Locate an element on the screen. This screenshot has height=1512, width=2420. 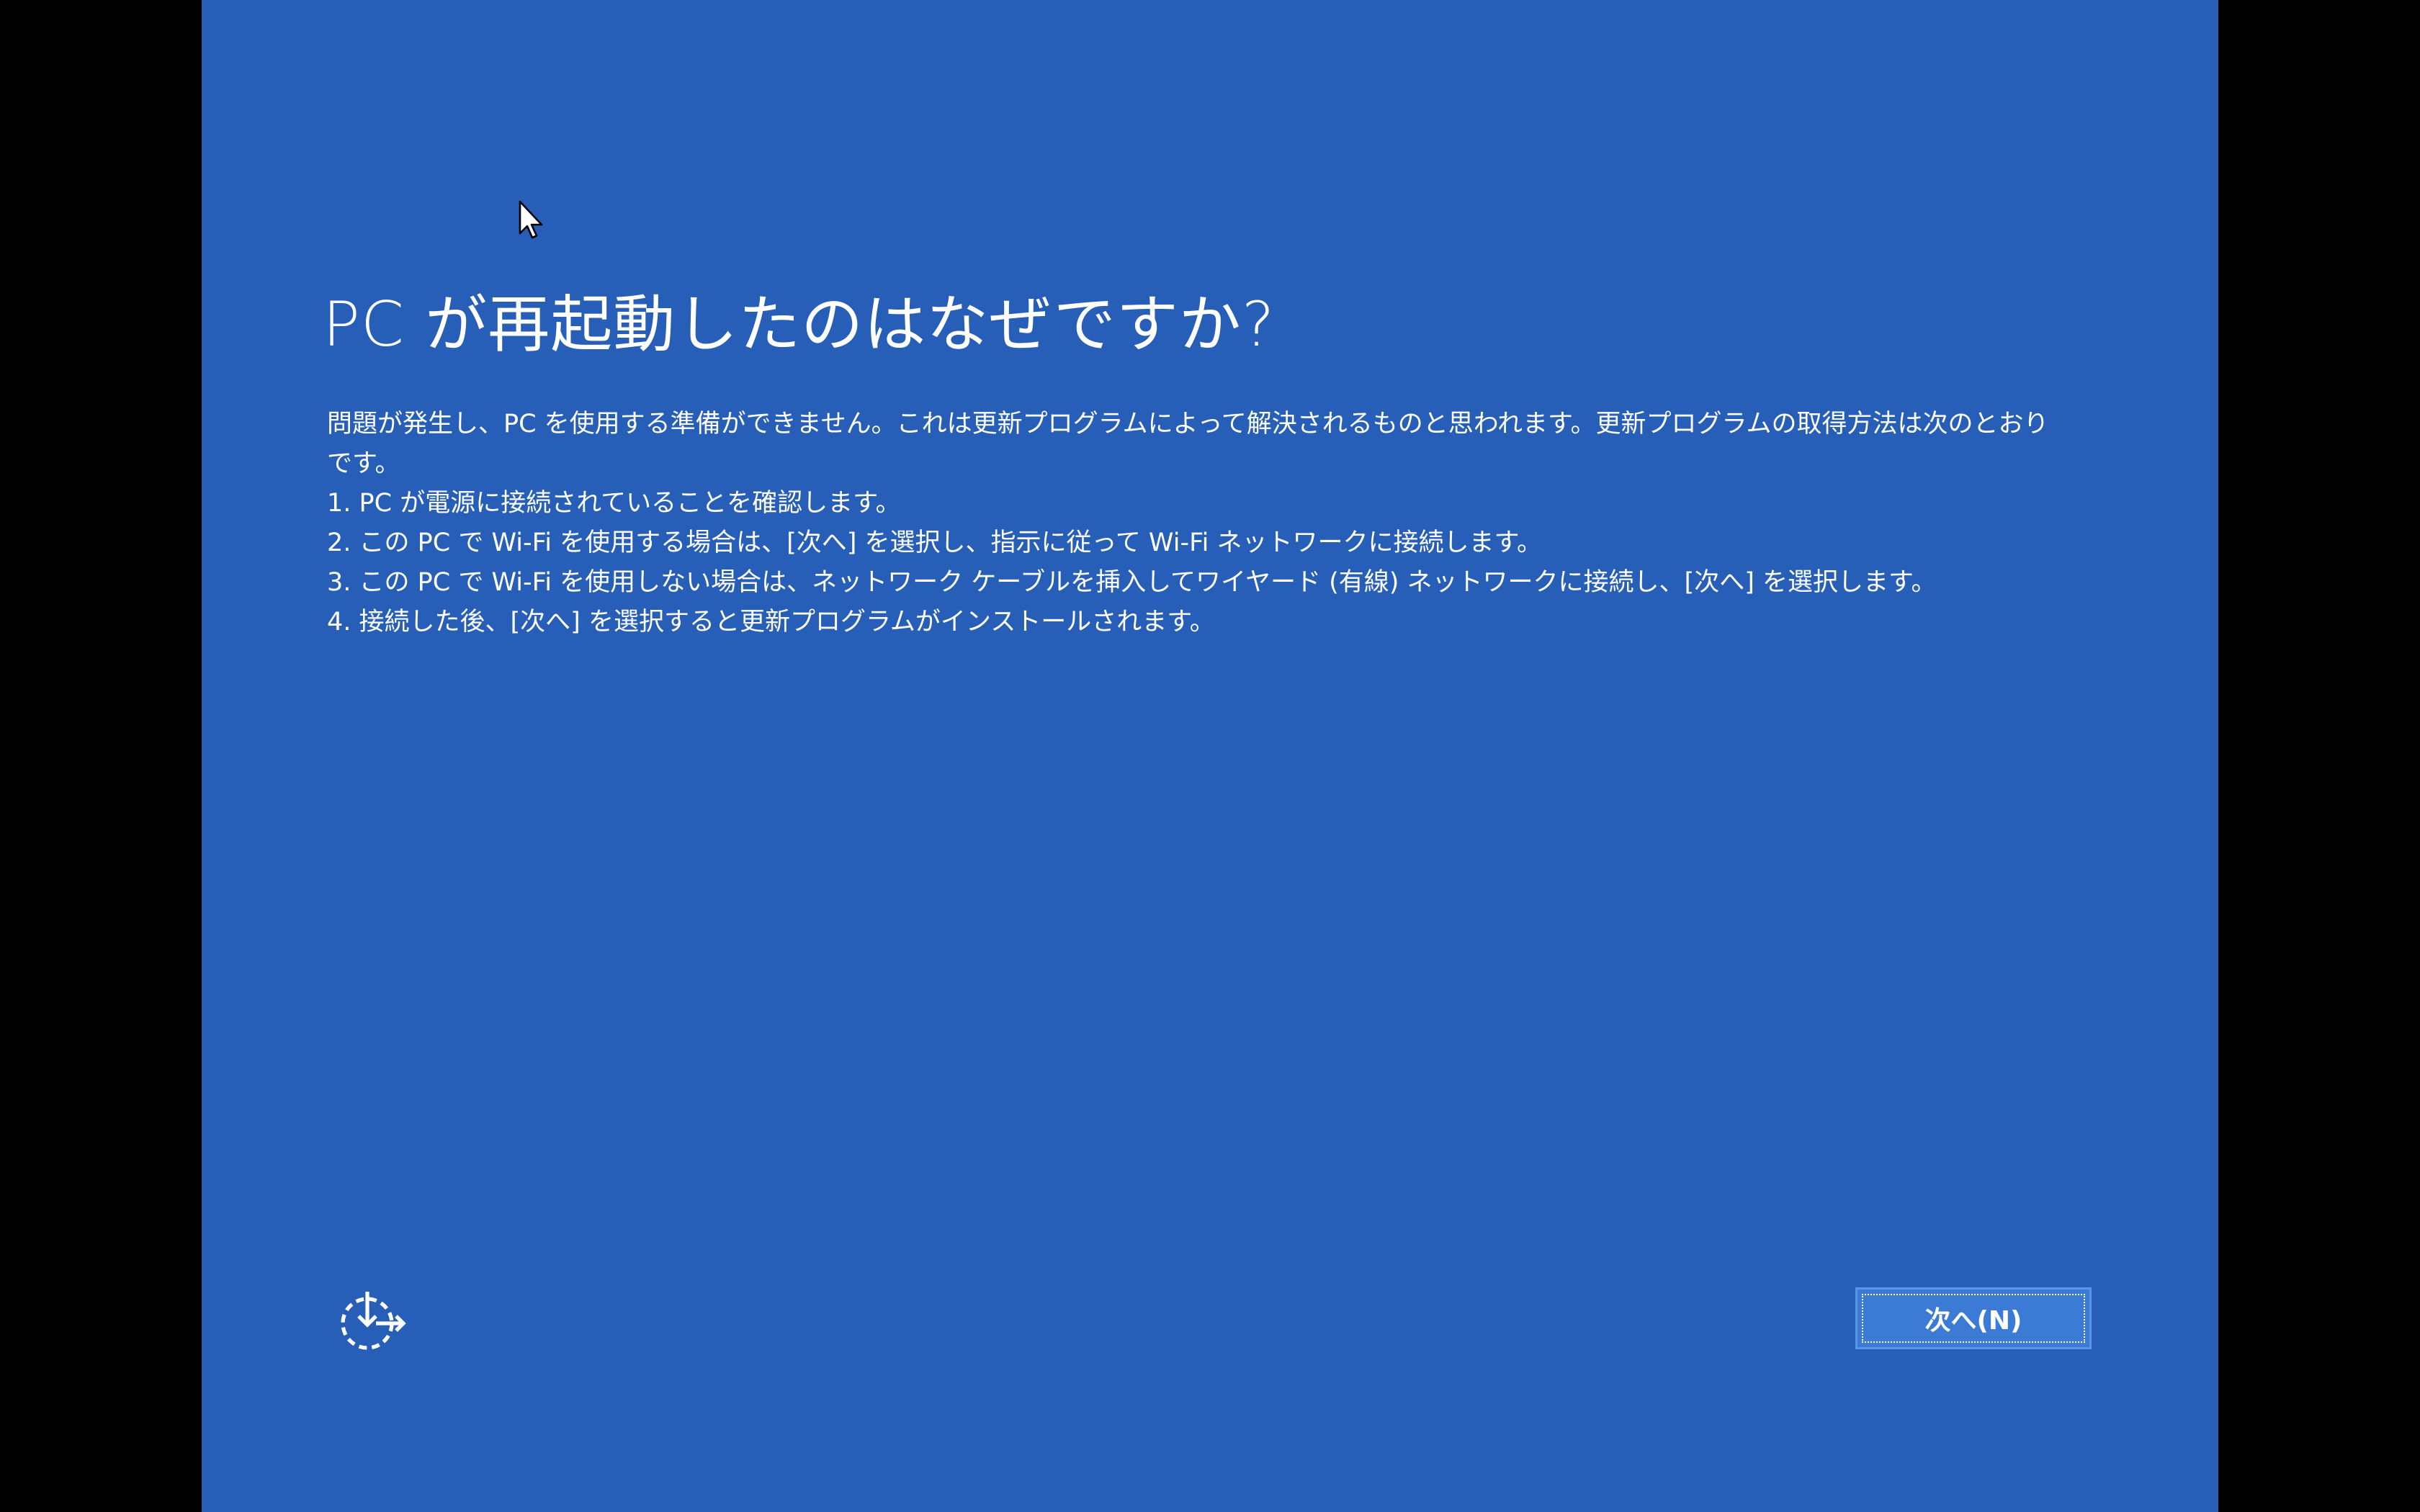
next-button: 次へ(N) is located at coordinates (1973, 1318).